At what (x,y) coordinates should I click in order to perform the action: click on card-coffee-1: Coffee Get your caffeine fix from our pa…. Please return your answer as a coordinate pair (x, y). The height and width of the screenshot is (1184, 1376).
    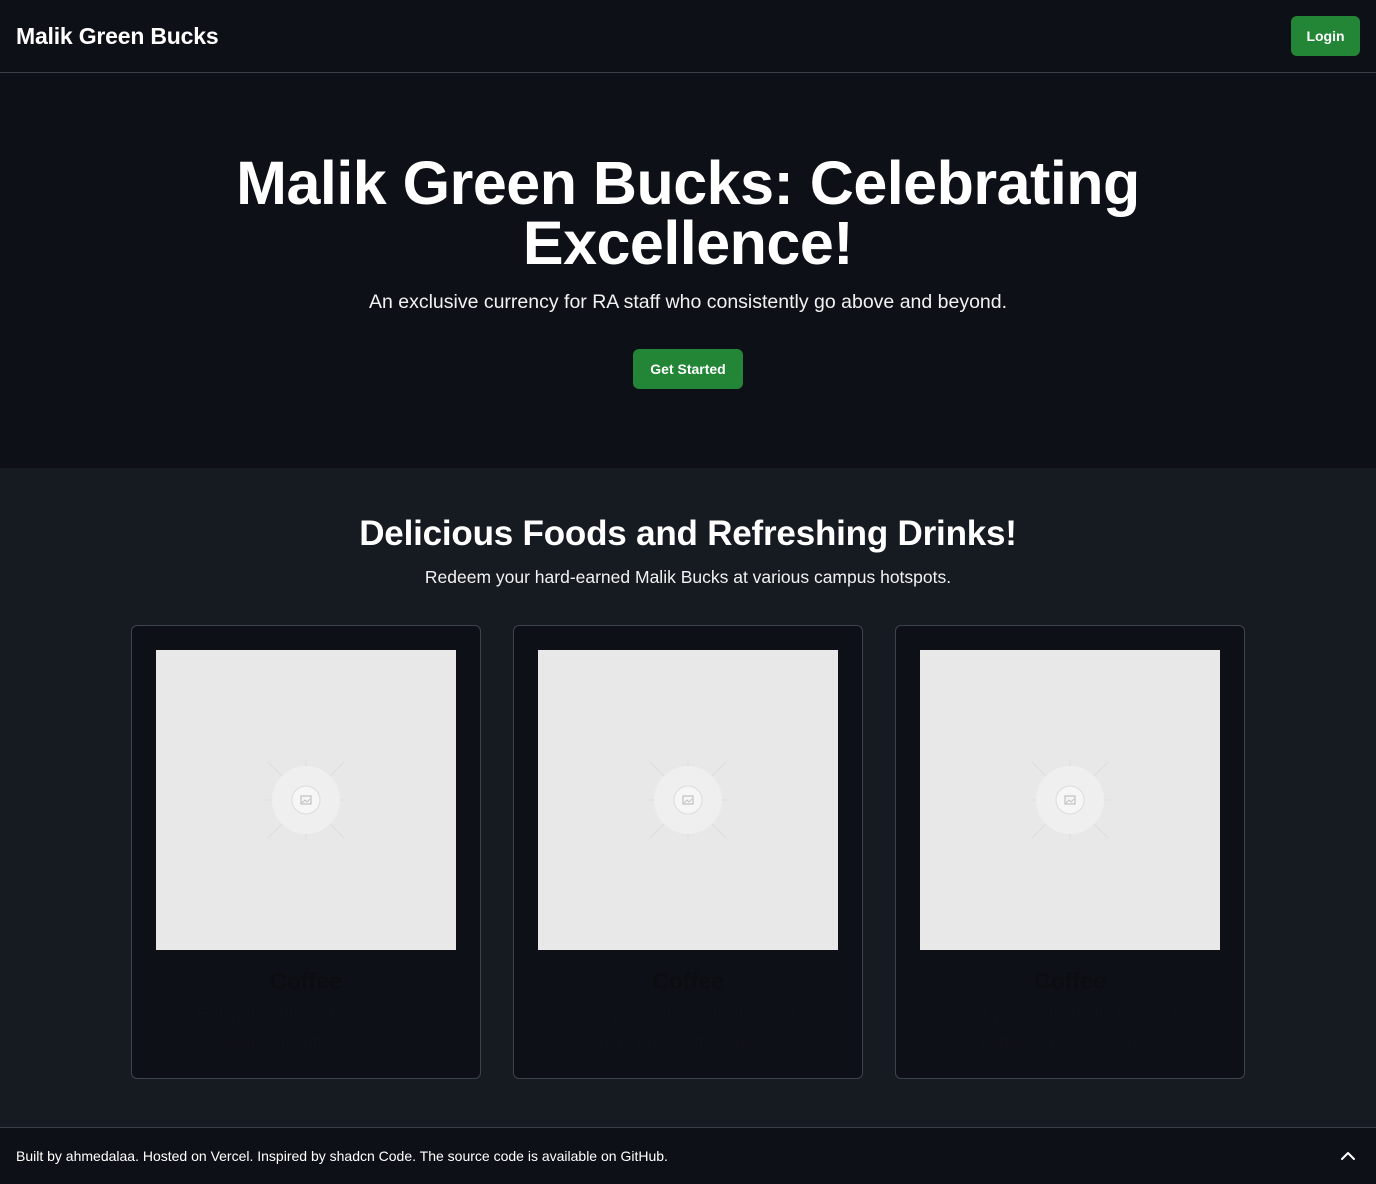
    Looking at the image, I should click on (306, 852).